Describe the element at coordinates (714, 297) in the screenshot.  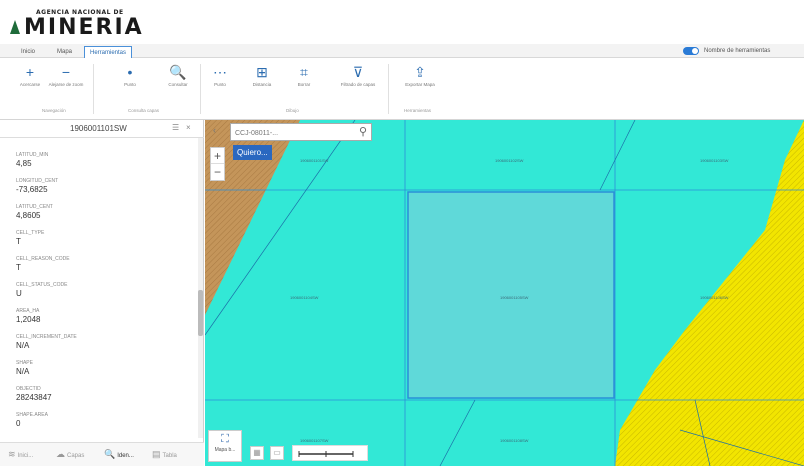
I see `cell-label: 1906001106SW` at that location.